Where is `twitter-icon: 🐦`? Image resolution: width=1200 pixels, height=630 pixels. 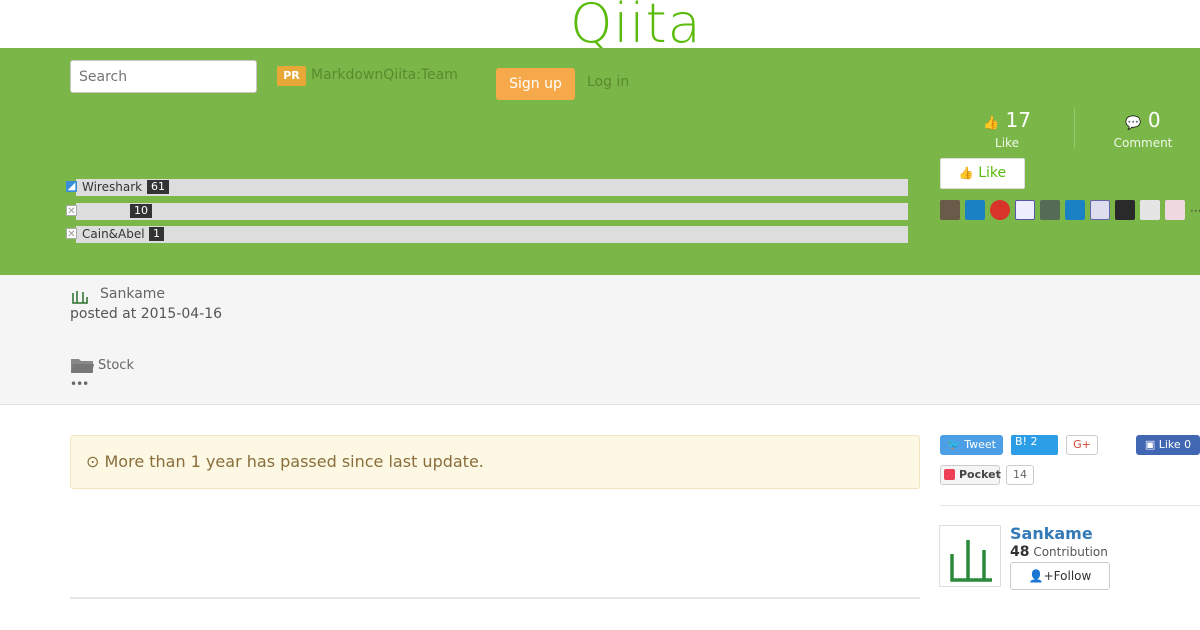
twitter-icon: 🐦 is located at coordinates (954, 444).